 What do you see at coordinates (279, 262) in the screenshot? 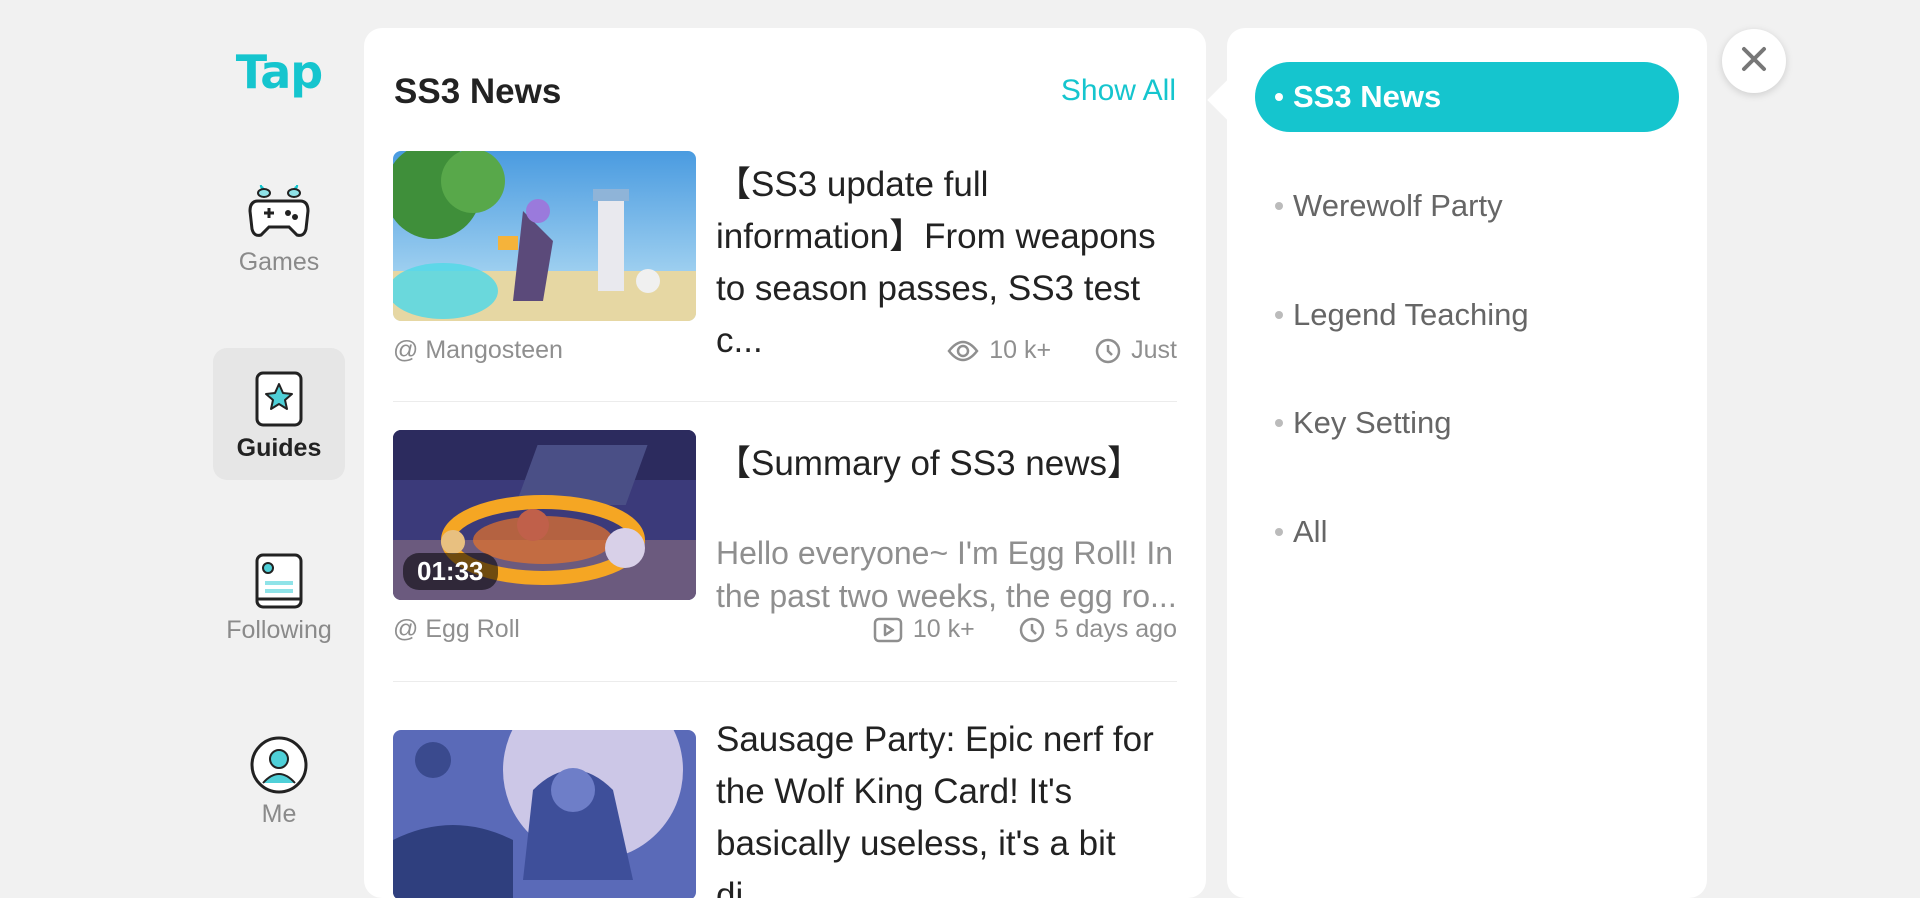
I see `nav-label-games: Games` at bounding box center [279, 262].